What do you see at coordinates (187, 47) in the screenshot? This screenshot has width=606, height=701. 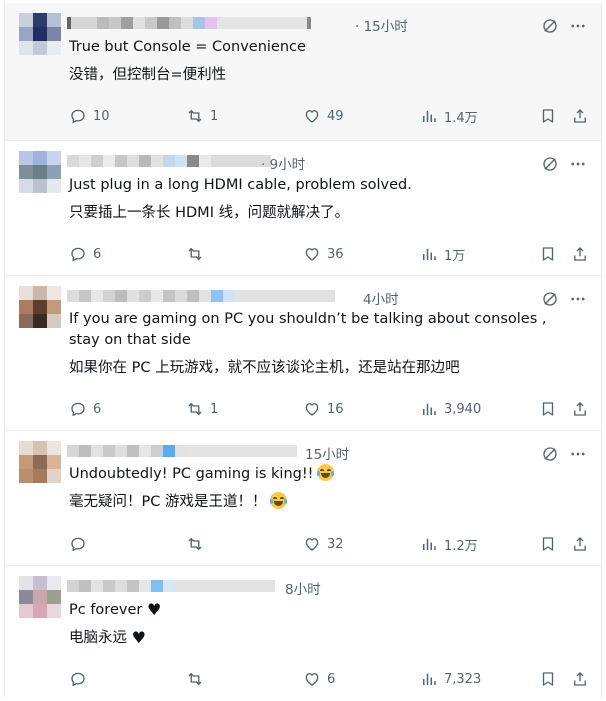 I see `post-text-en: True but Console = Convenience` at bounding box center [187, 47].